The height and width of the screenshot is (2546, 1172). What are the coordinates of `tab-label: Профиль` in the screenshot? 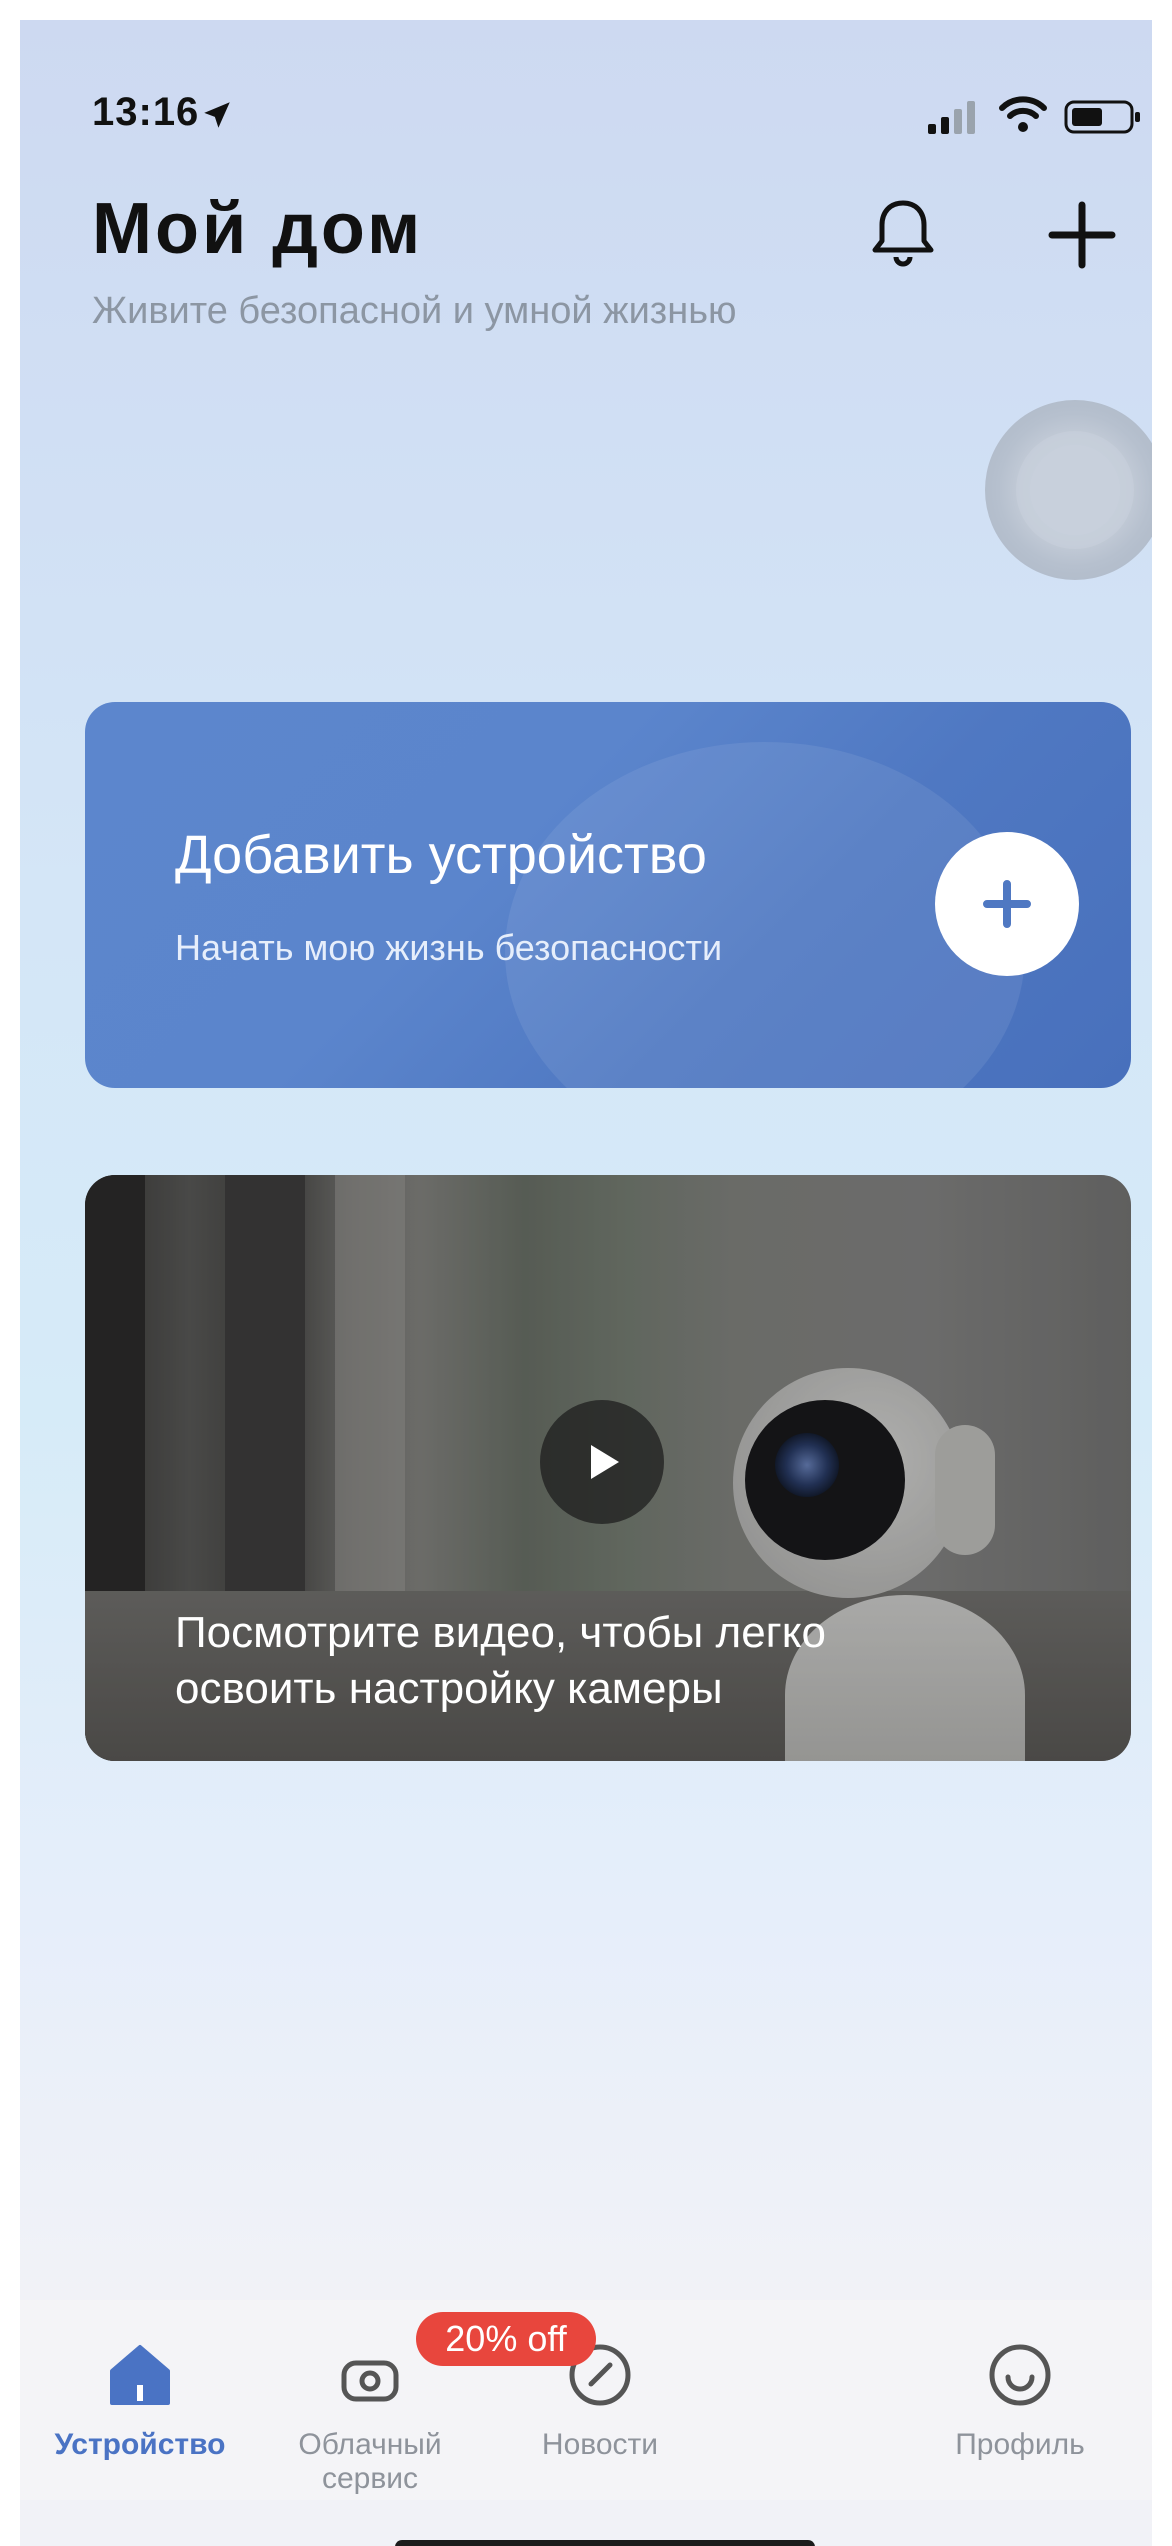 It's located at (1020, 2444).